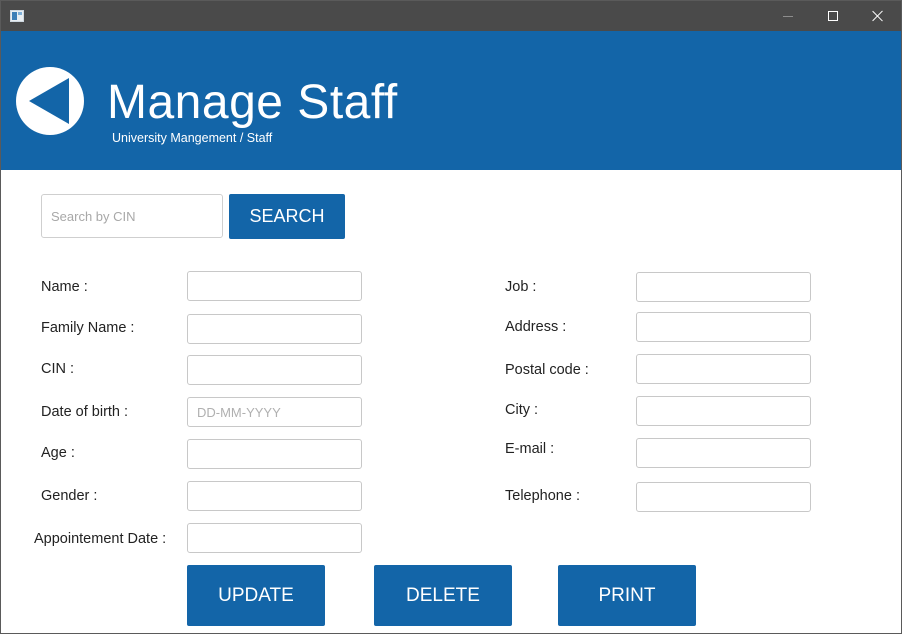 Image resolution: width=902 pixels, height=634 pixels. I want to click on cin-field, so click(274, 370).